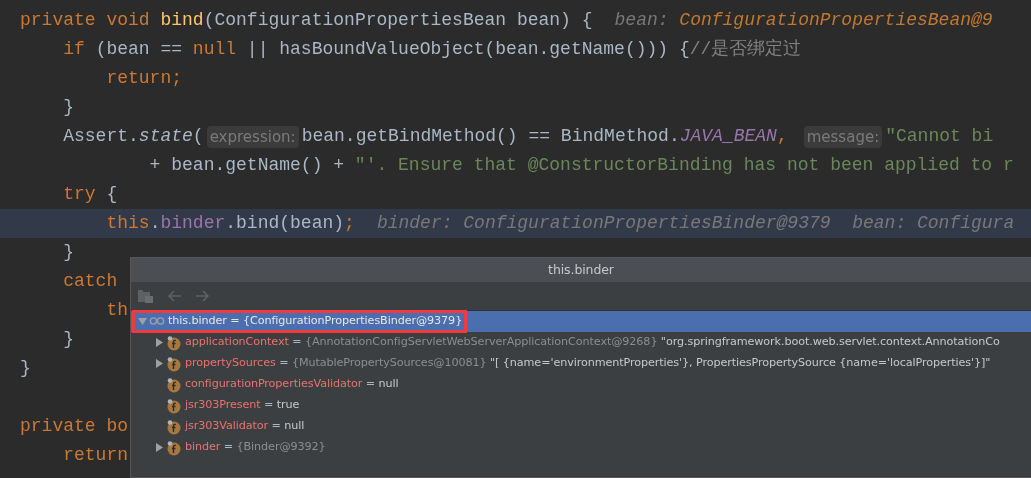 The height and width of the screenshot is (478, 1031). What do you see at coordinates (144, 78) in the screenshot?
I see `code-text: return;` at bounding box center [144, 78].